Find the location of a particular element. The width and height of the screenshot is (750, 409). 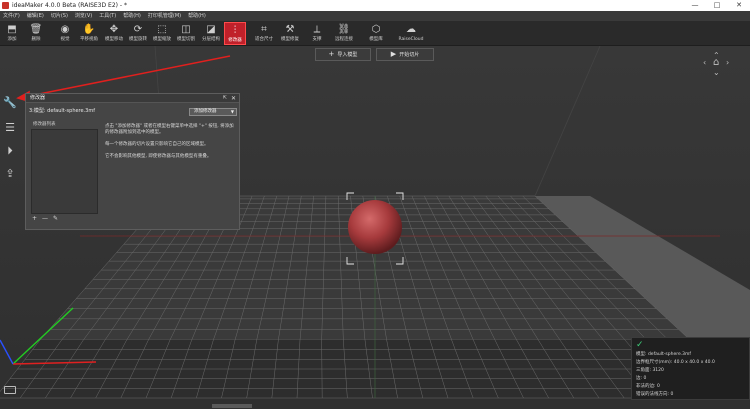

info-edges: 边: 0 is located at coordinates (641, 378).